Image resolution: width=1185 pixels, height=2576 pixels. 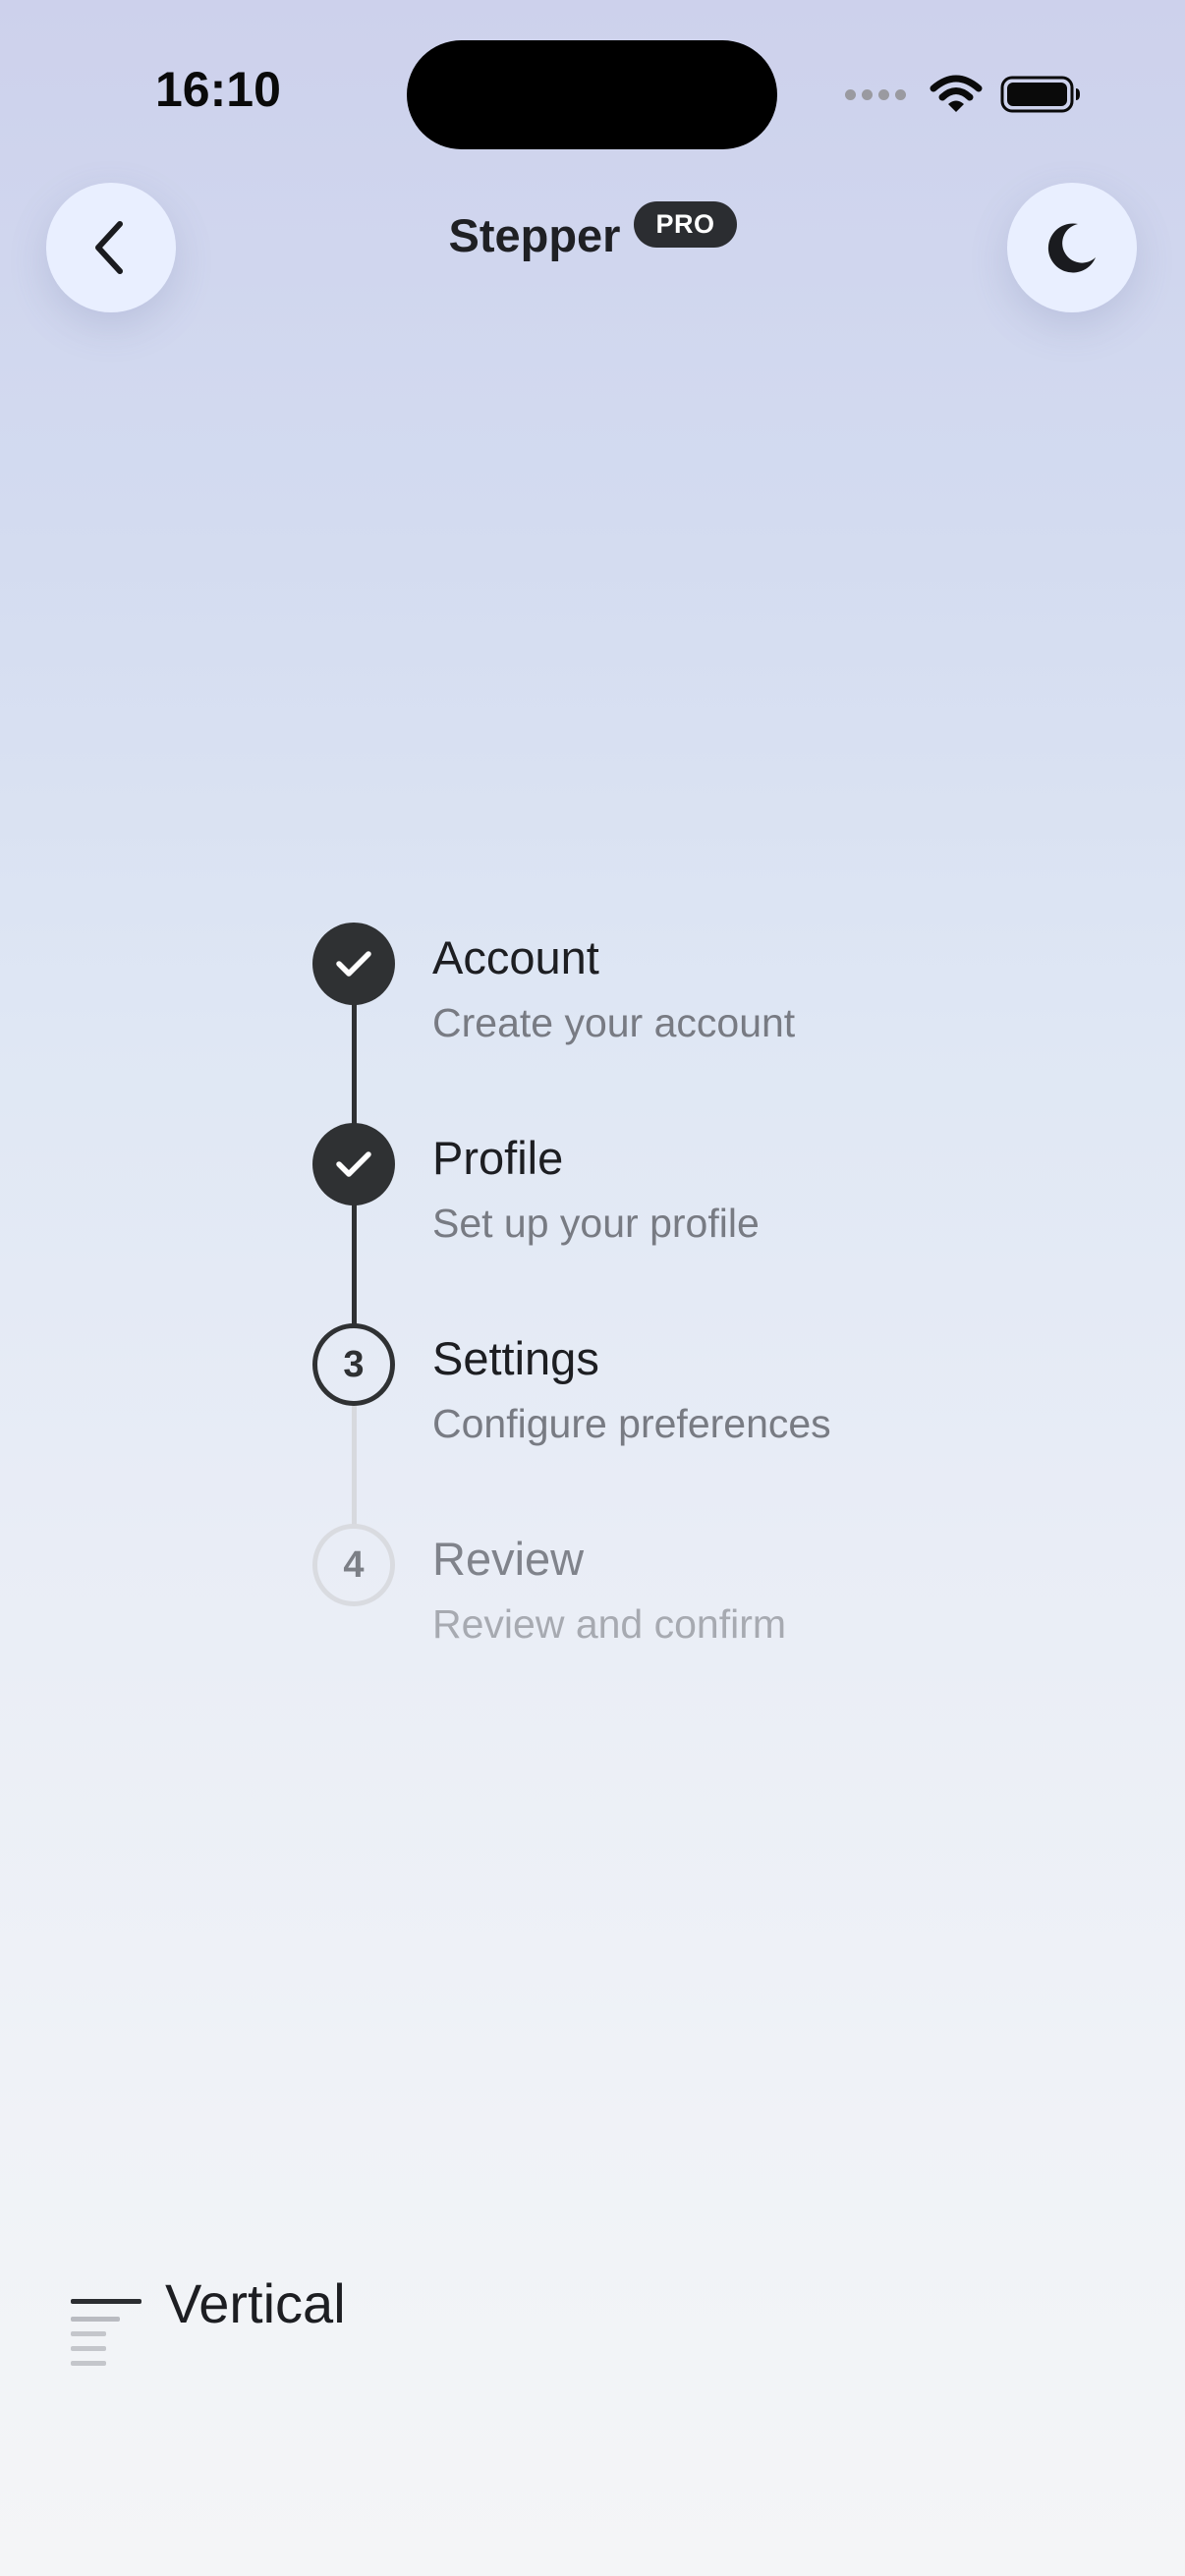 What do you see at coordinates (596, 1223) in the screenshot?
I see `step-subtitle: Set up your profile` at bounding box center [596, 1223].